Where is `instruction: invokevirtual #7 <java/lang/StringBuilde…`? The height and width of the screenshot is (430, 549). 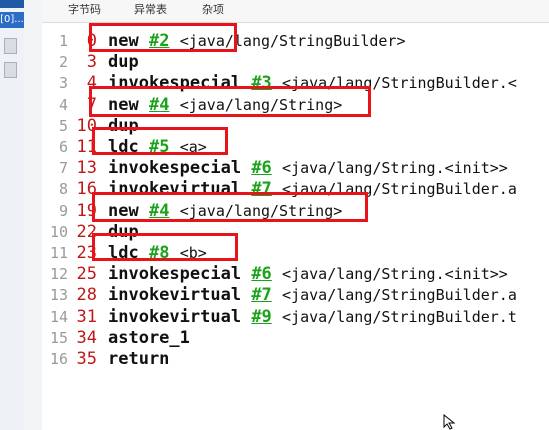
instruction: invokevirtual #7 <java/lang/StringBuilde… is located at coordinates (312, 295).